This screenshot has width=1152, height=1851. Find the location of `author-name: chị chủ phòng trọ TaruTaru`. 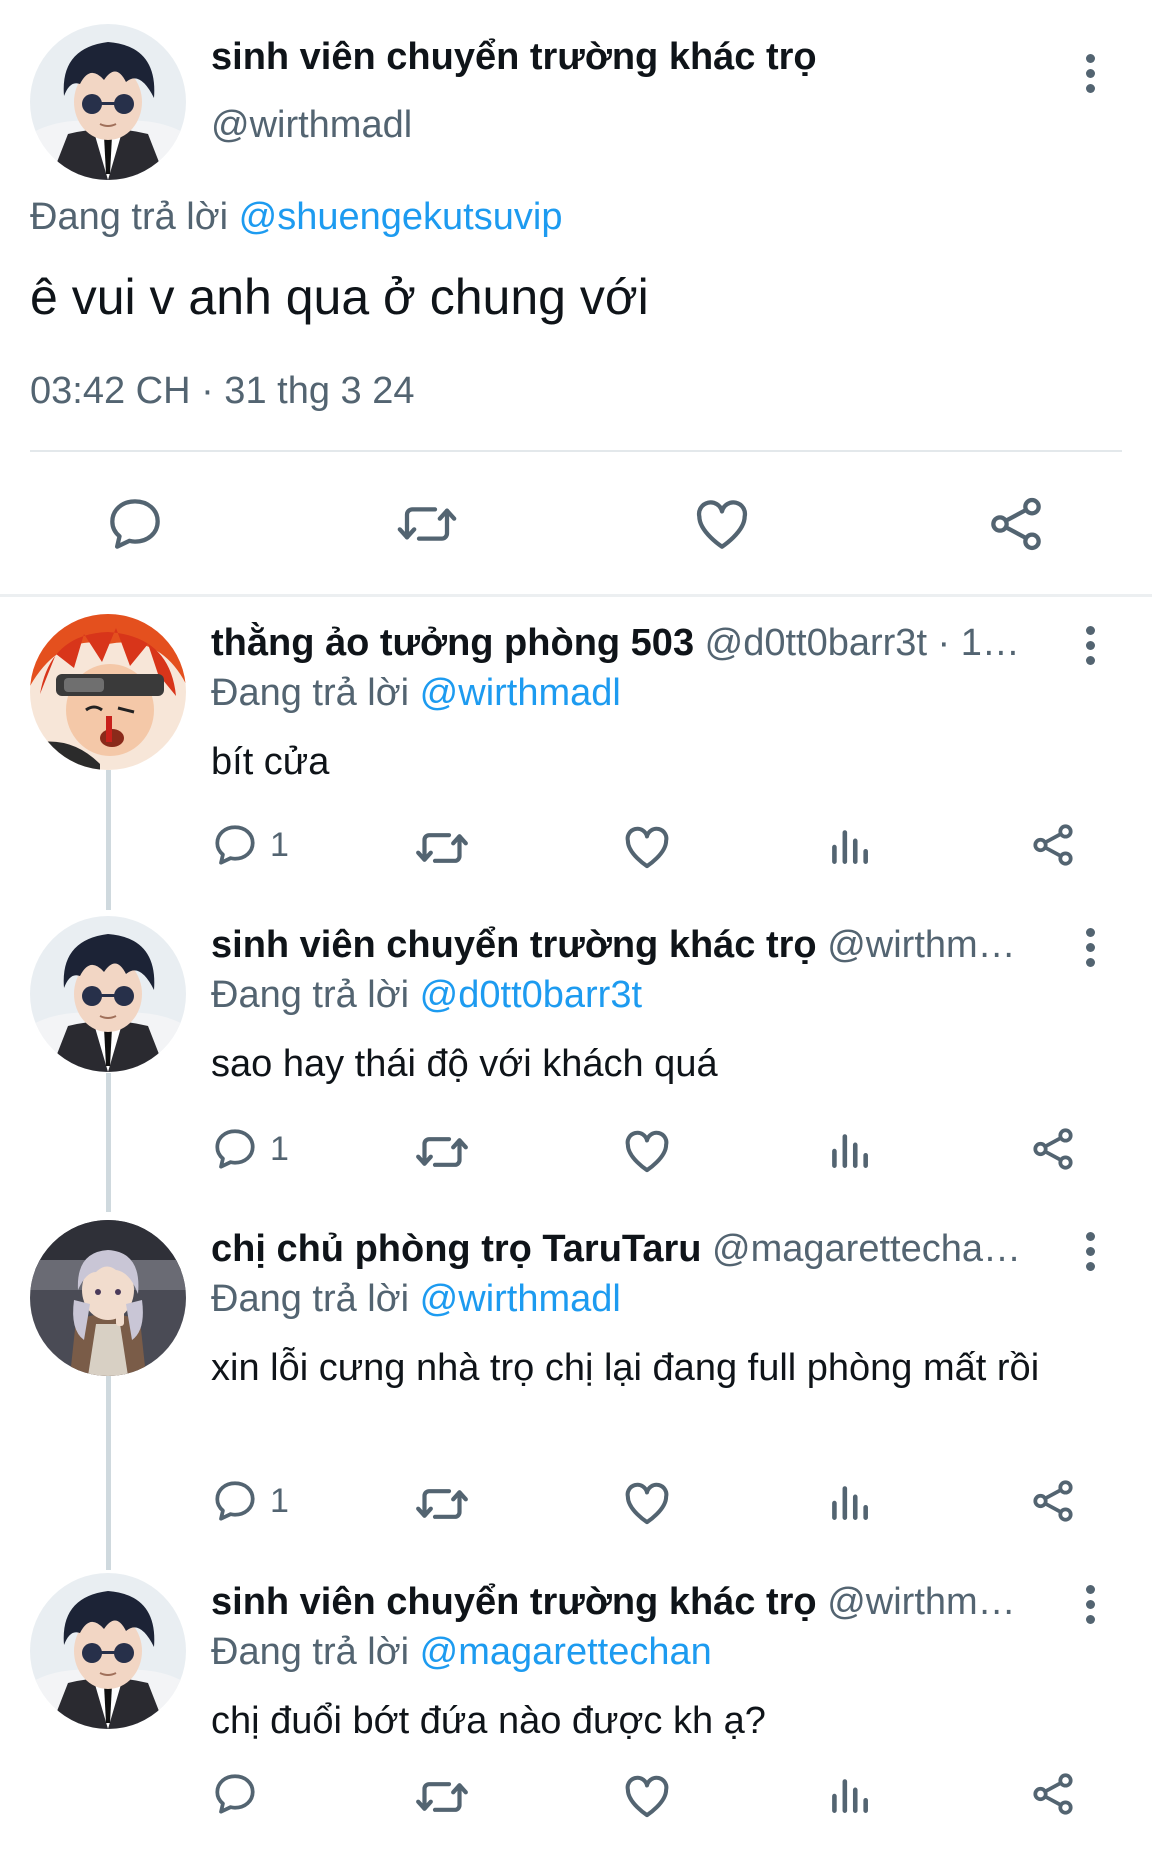

author-name: chị chủ phòng trọ TaruTaru is located at coordinates (456, 1249).